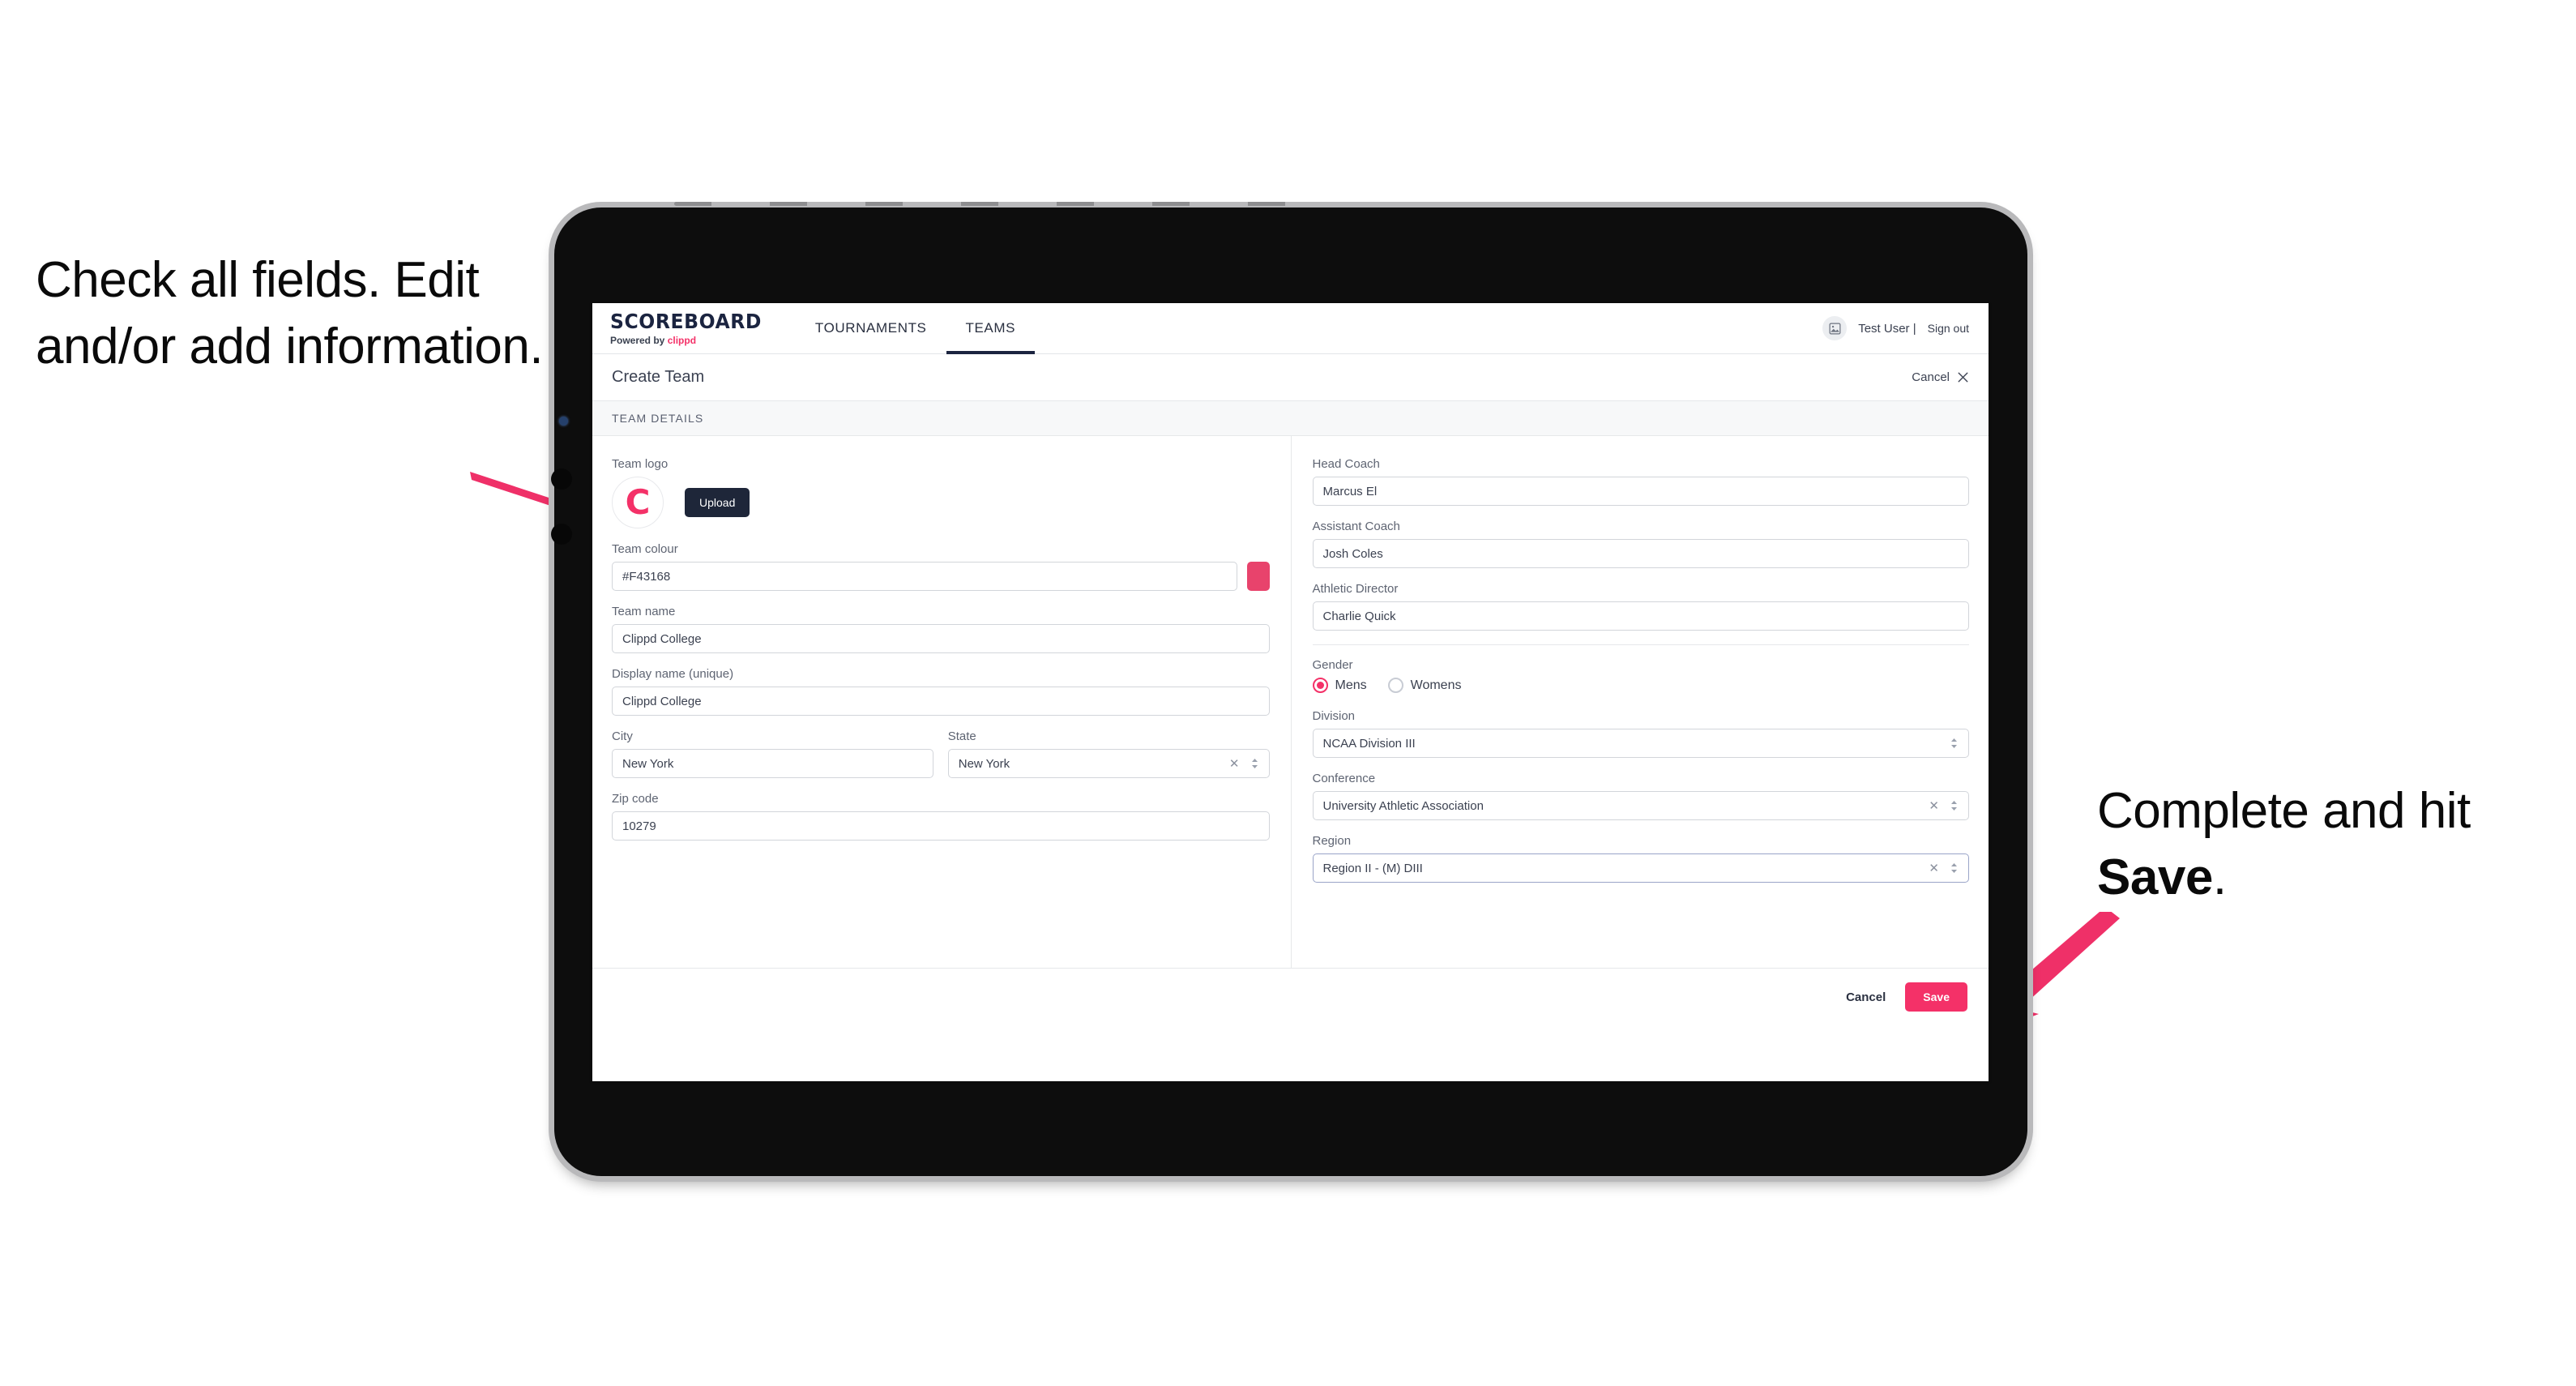 The height and width of the screenshot is (1386, 2576). What do you see at coordinates (941, 760) in the screenshot?
I see `city-state-row: City New York State New York ✕` at bounding box center [941, 760].